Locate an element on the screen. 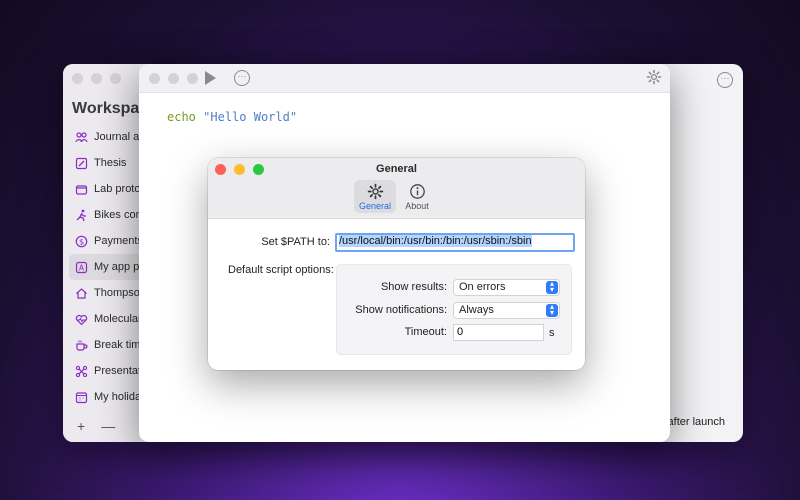 This screenshot has height=500, width=800. tab-general: General is located at coordinates (375, 196).